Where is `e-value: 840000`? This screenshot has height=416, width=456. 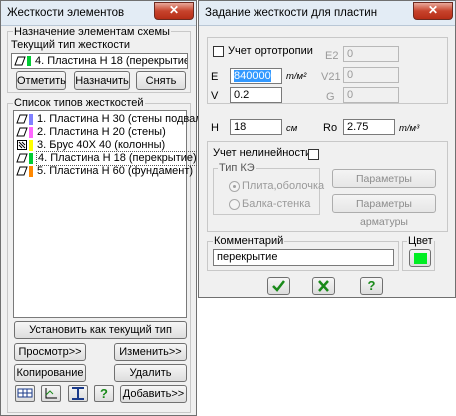
e-value: 840000 is located at coordinates (252, 76).